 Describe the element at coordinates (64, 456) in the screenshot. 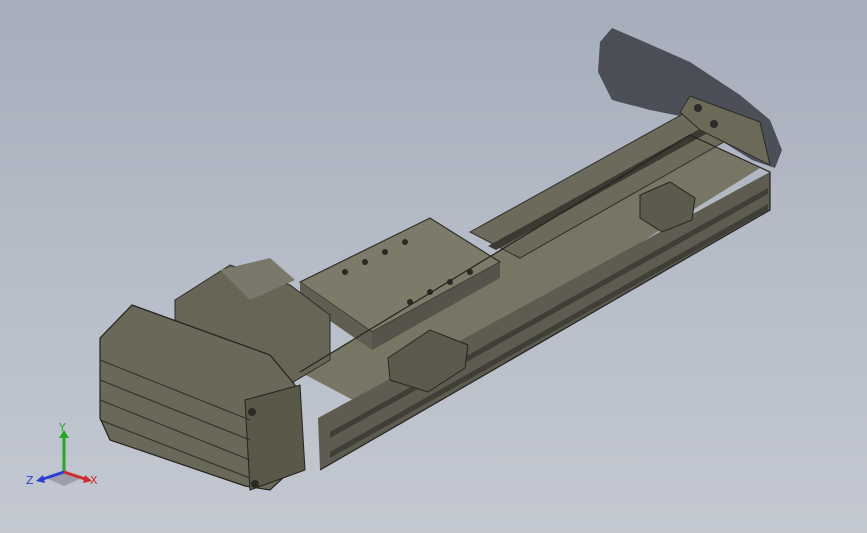

I see `coordinate-triad: Y Z X` at that location.